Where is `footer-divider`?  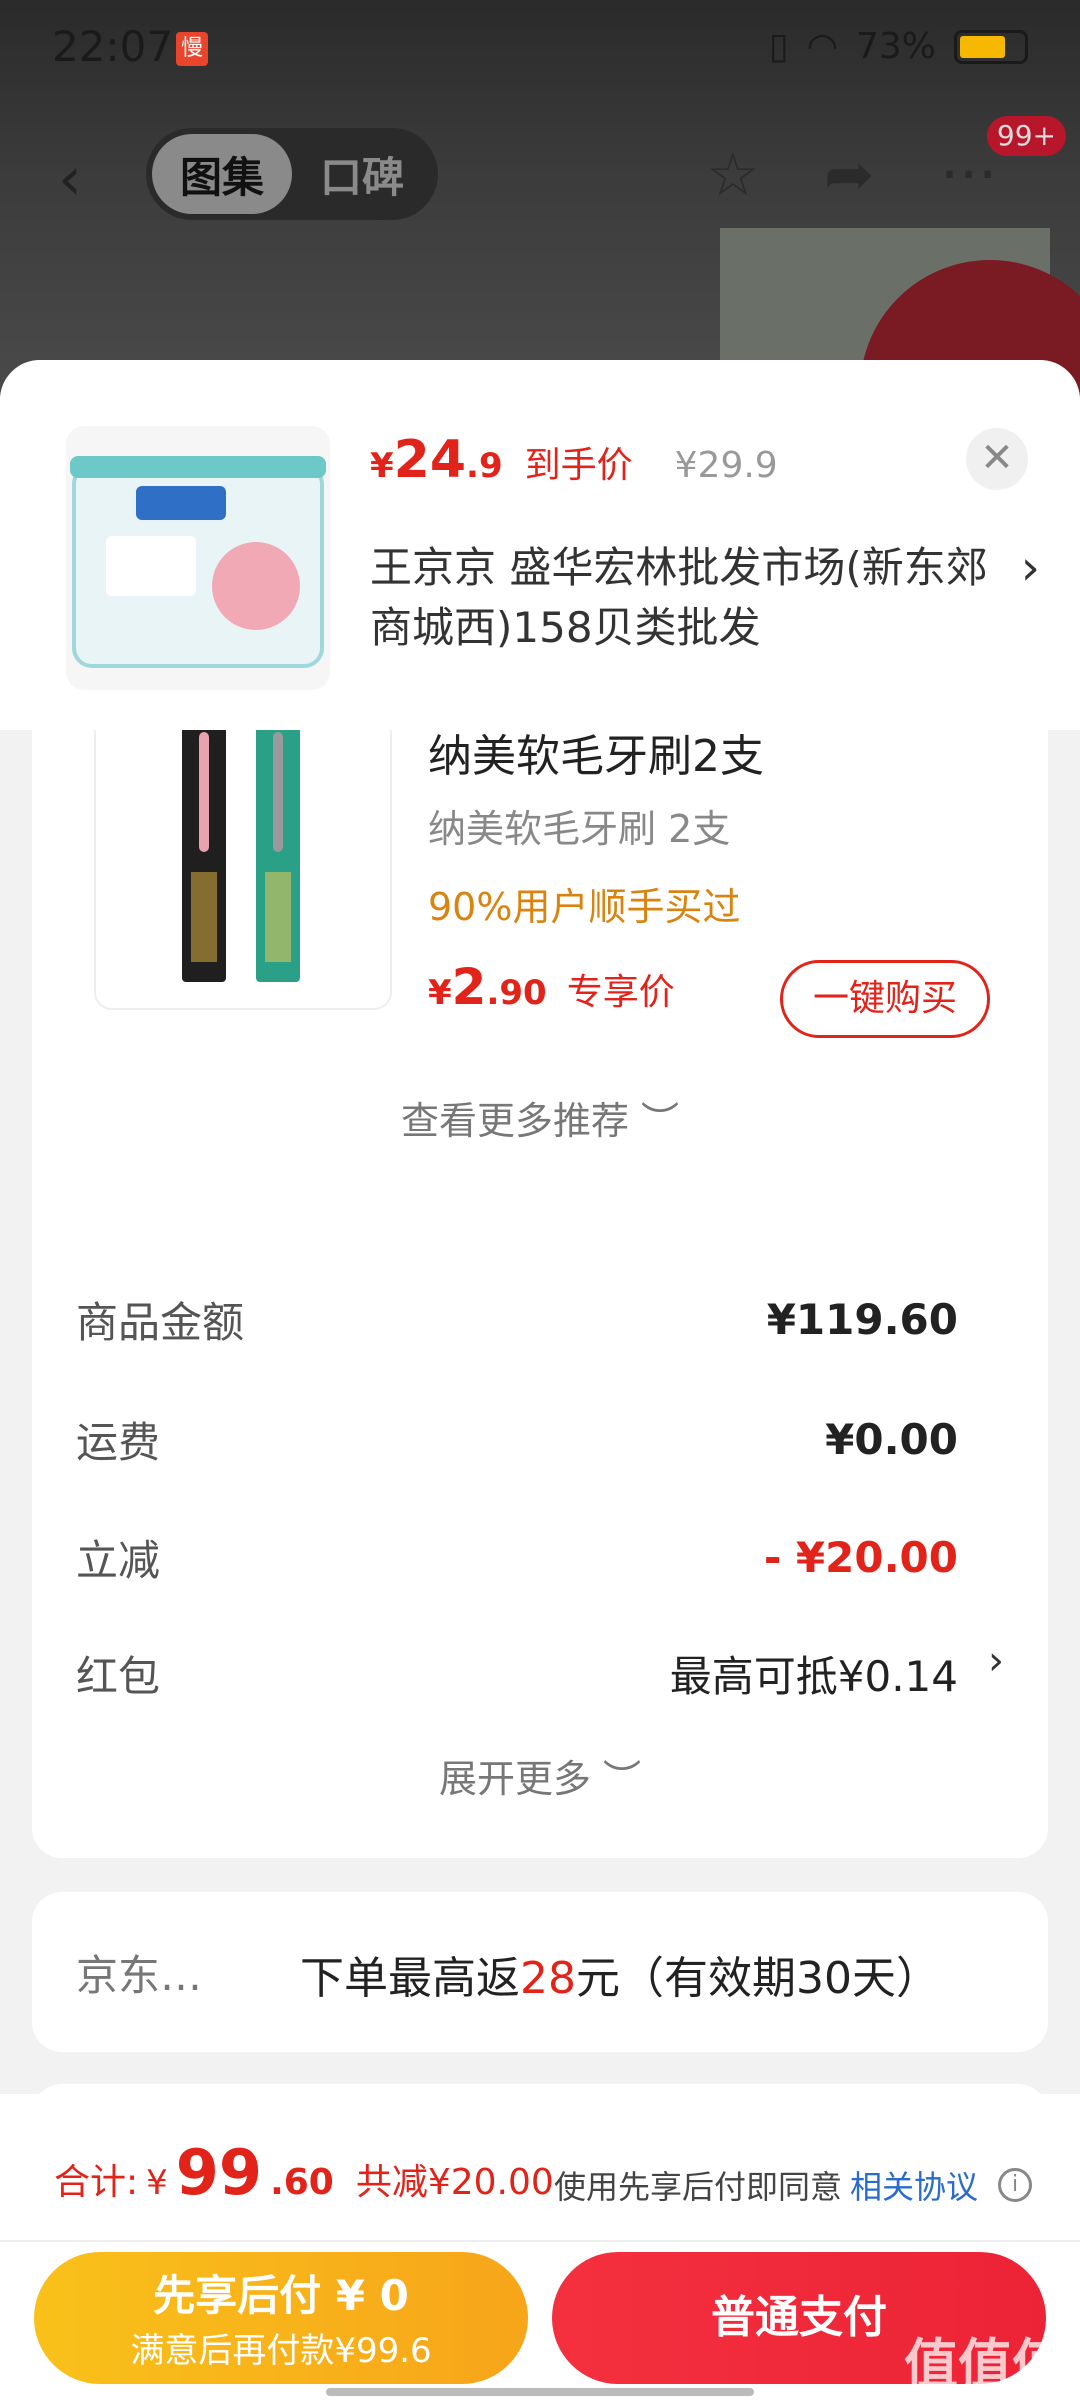
footer-divider is located at coordinates (540, 2241).